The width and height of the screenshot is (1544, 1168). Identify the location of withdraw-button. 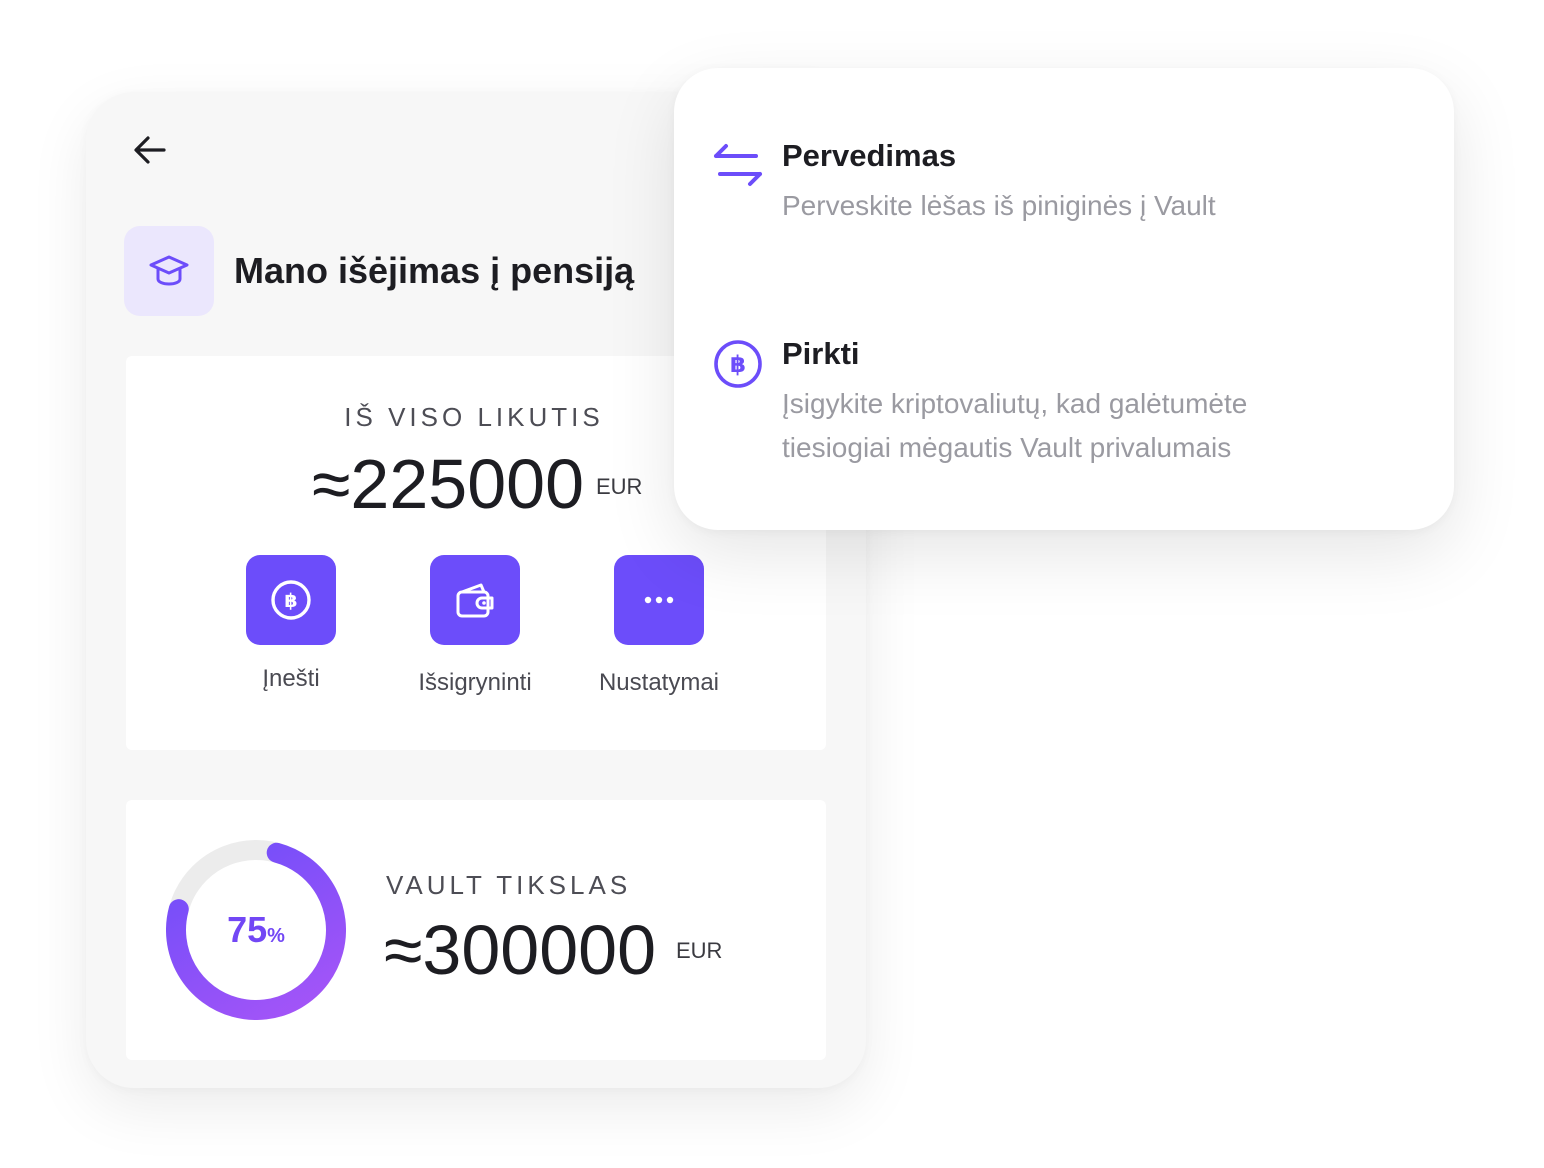
(475, 600).